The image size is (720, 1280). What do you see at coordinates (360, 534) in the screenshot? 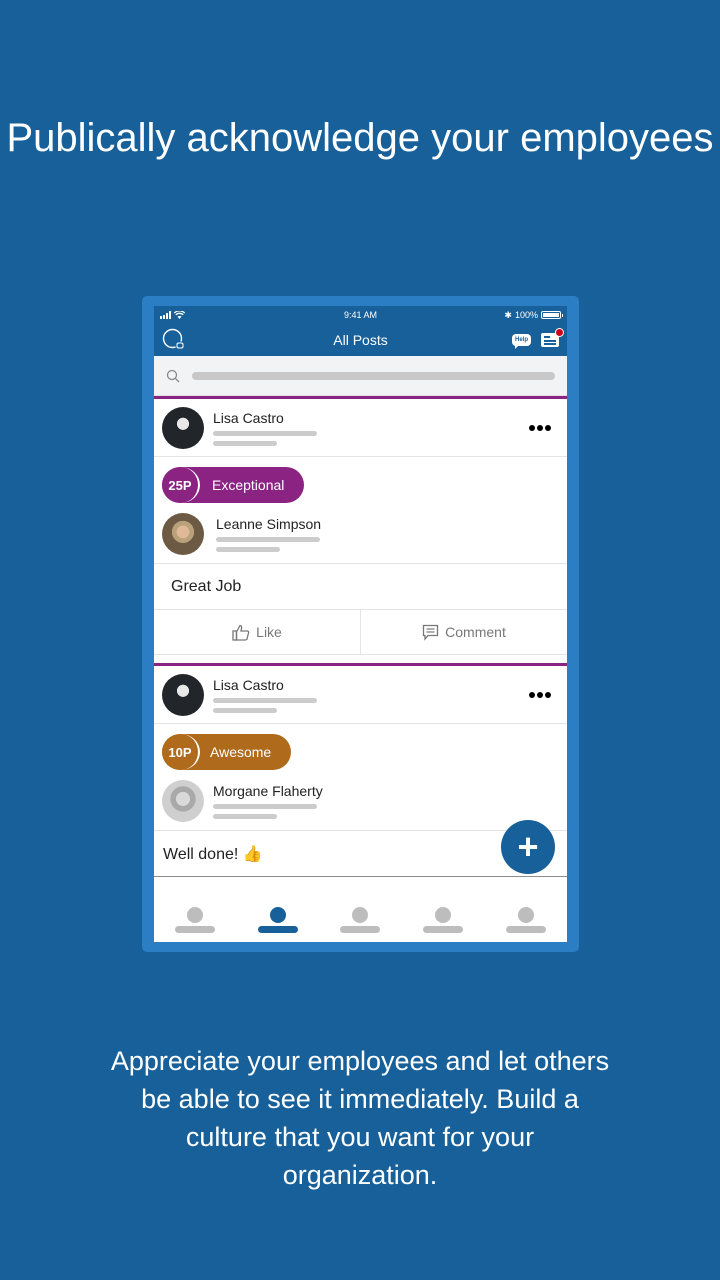
I see `recipient: Leanne Simpson` at bounding box center [360, 534].